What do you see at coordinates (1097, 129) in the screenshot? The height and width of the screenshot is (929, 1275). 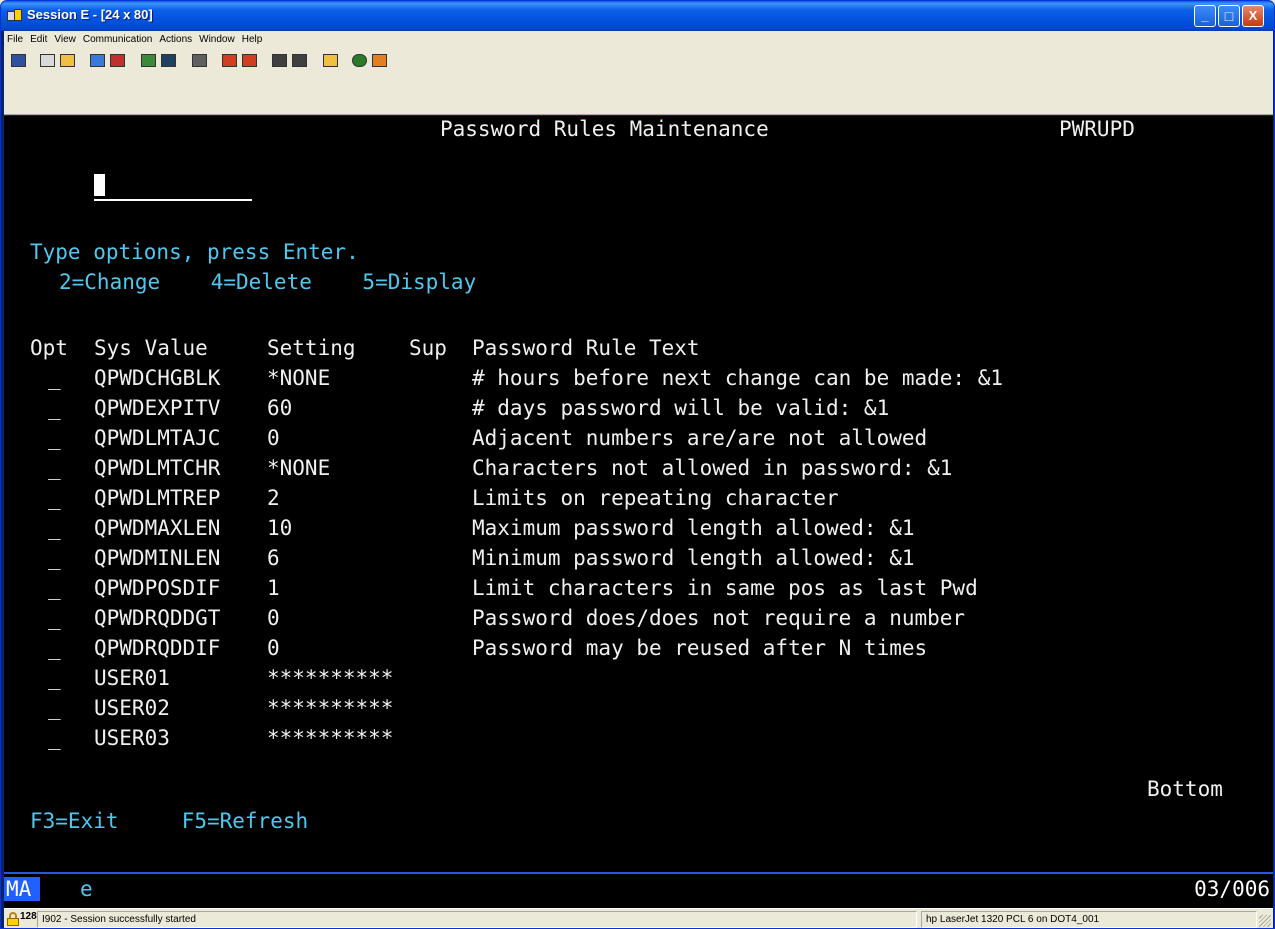 I see `program-name: PWRUPD` at bounding box center [1097, 129].